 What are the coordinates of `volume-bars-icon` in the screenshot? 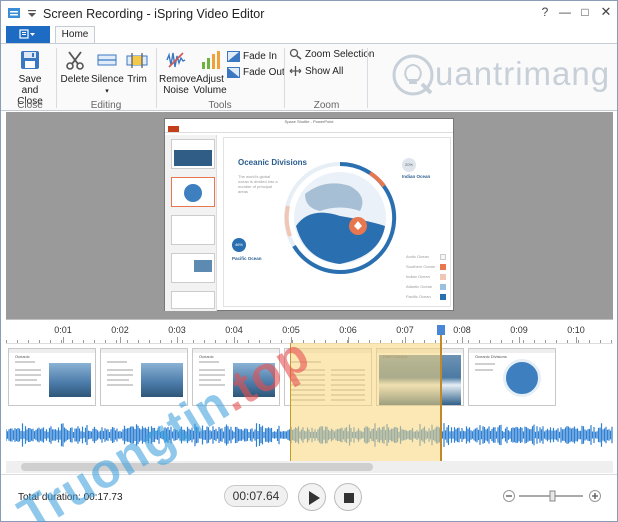 It's located at (211, 60).